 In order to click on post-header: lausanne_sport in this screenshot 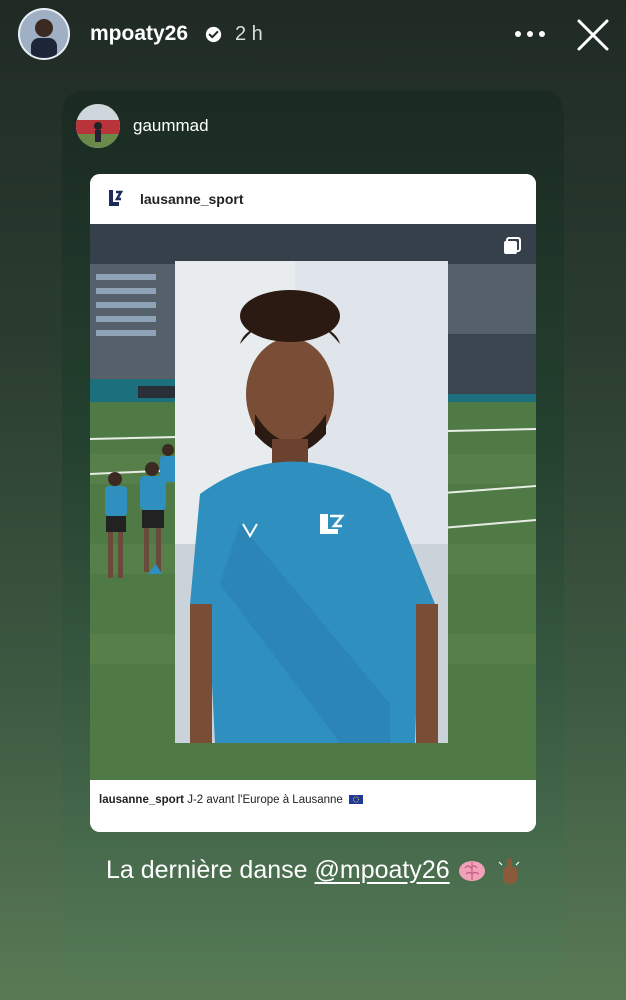, I will do `click(313, 199)`.